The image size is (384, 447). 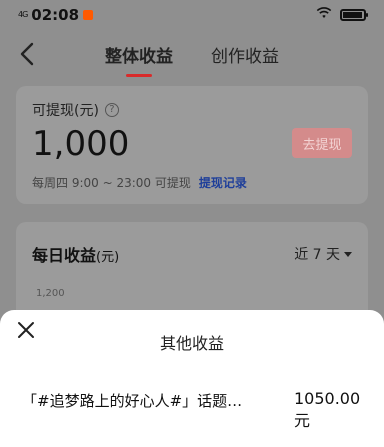 I want to click on status-time: 02:08, so click(x=55, y=15).